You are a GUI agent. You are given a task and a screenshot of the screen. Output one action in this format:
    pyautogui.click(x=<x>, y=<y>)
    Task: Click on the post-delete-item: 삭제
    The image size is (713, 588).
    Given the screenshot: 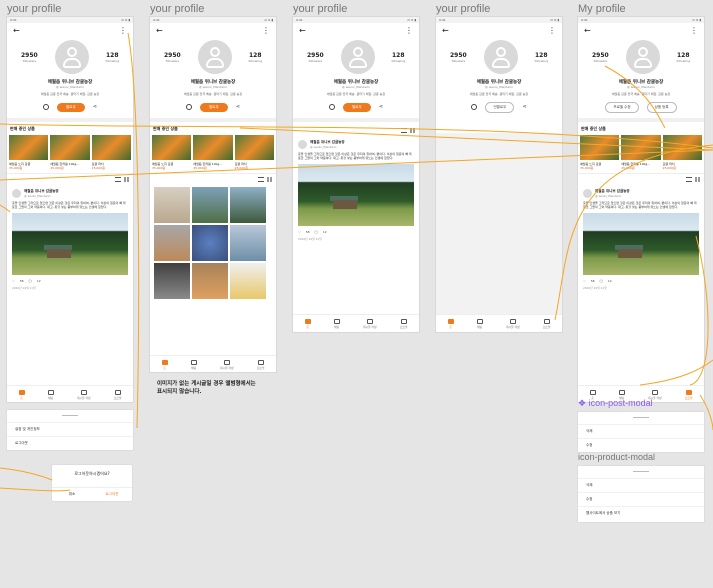 What is the action you would take?
    pyautogui.click(x=641, y=431)
    